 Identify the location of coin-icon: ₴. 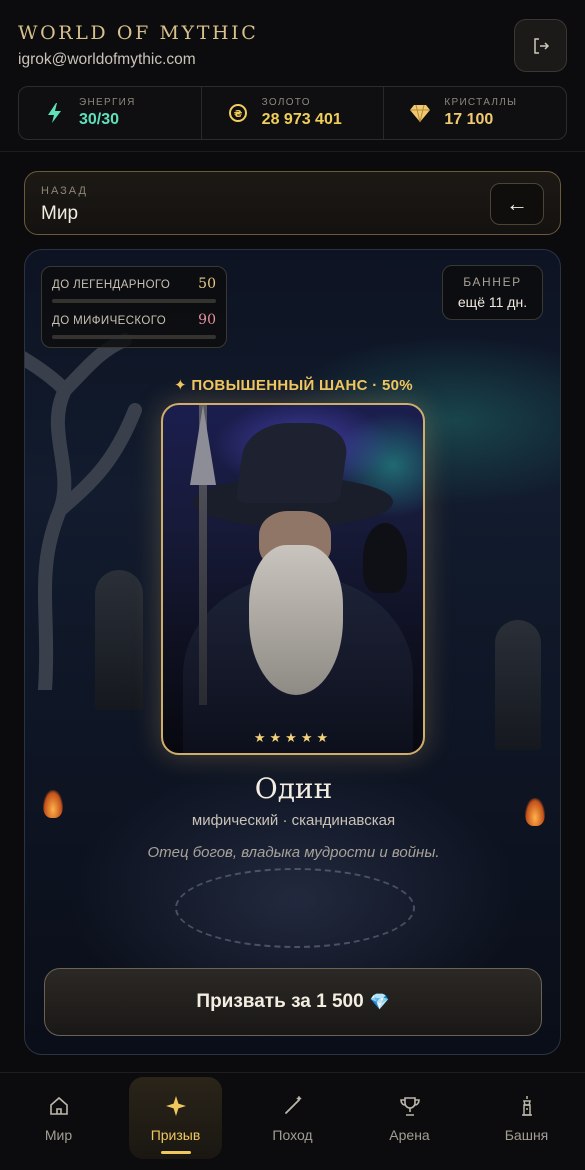
(238, 113).